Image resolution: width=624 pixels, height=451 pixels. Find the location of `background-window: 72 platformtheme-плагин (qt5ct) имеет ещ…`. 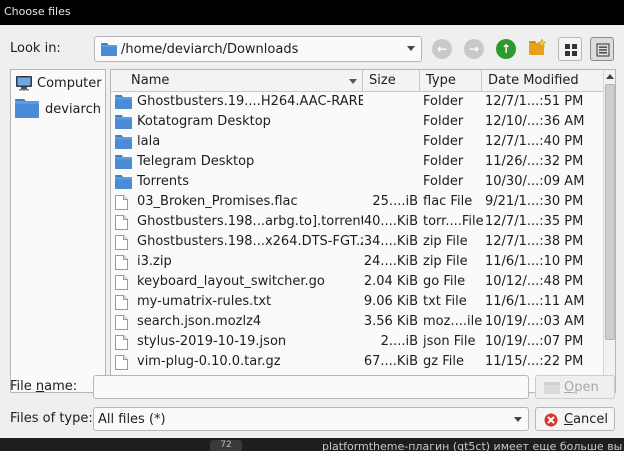

background-window: 72 platformtheme-плагин (qt5ct) имеет ещ… is located at coordinates (312, 444).